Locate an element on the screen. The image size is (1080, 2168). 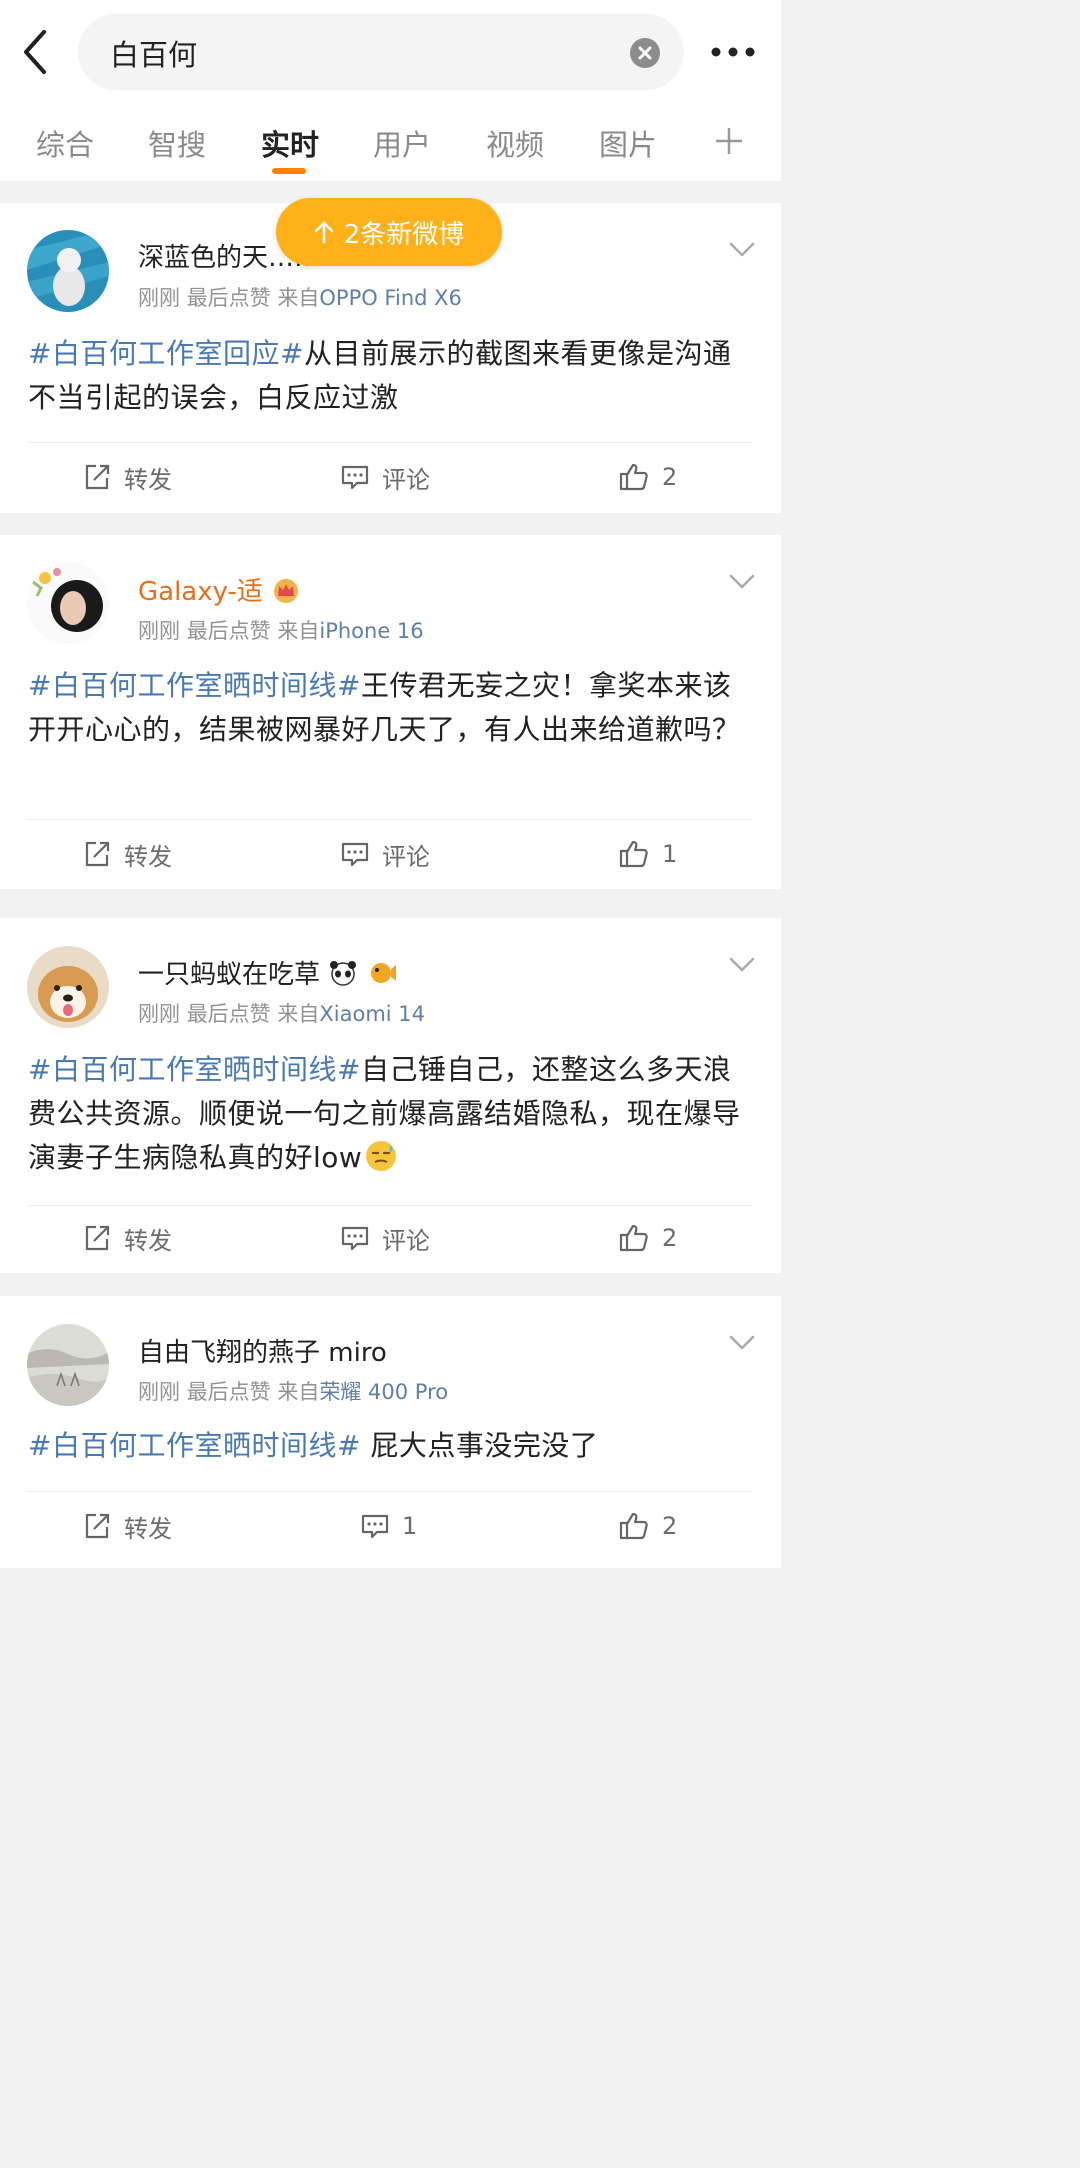
clear-search-button is located at coordinates (645, 53).